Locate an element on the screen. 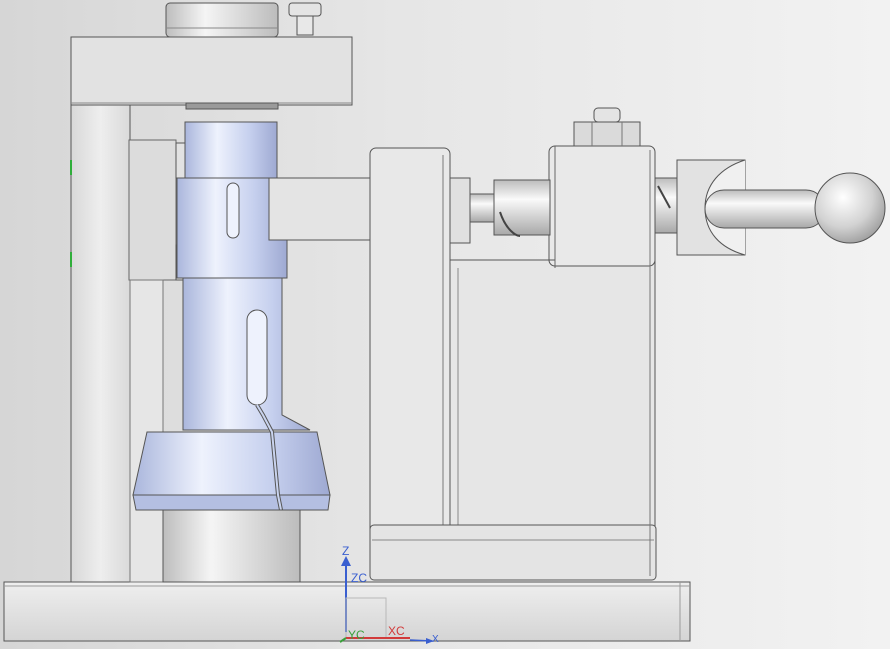  yc-axis-label: YC is located at coordinates (356, 635).